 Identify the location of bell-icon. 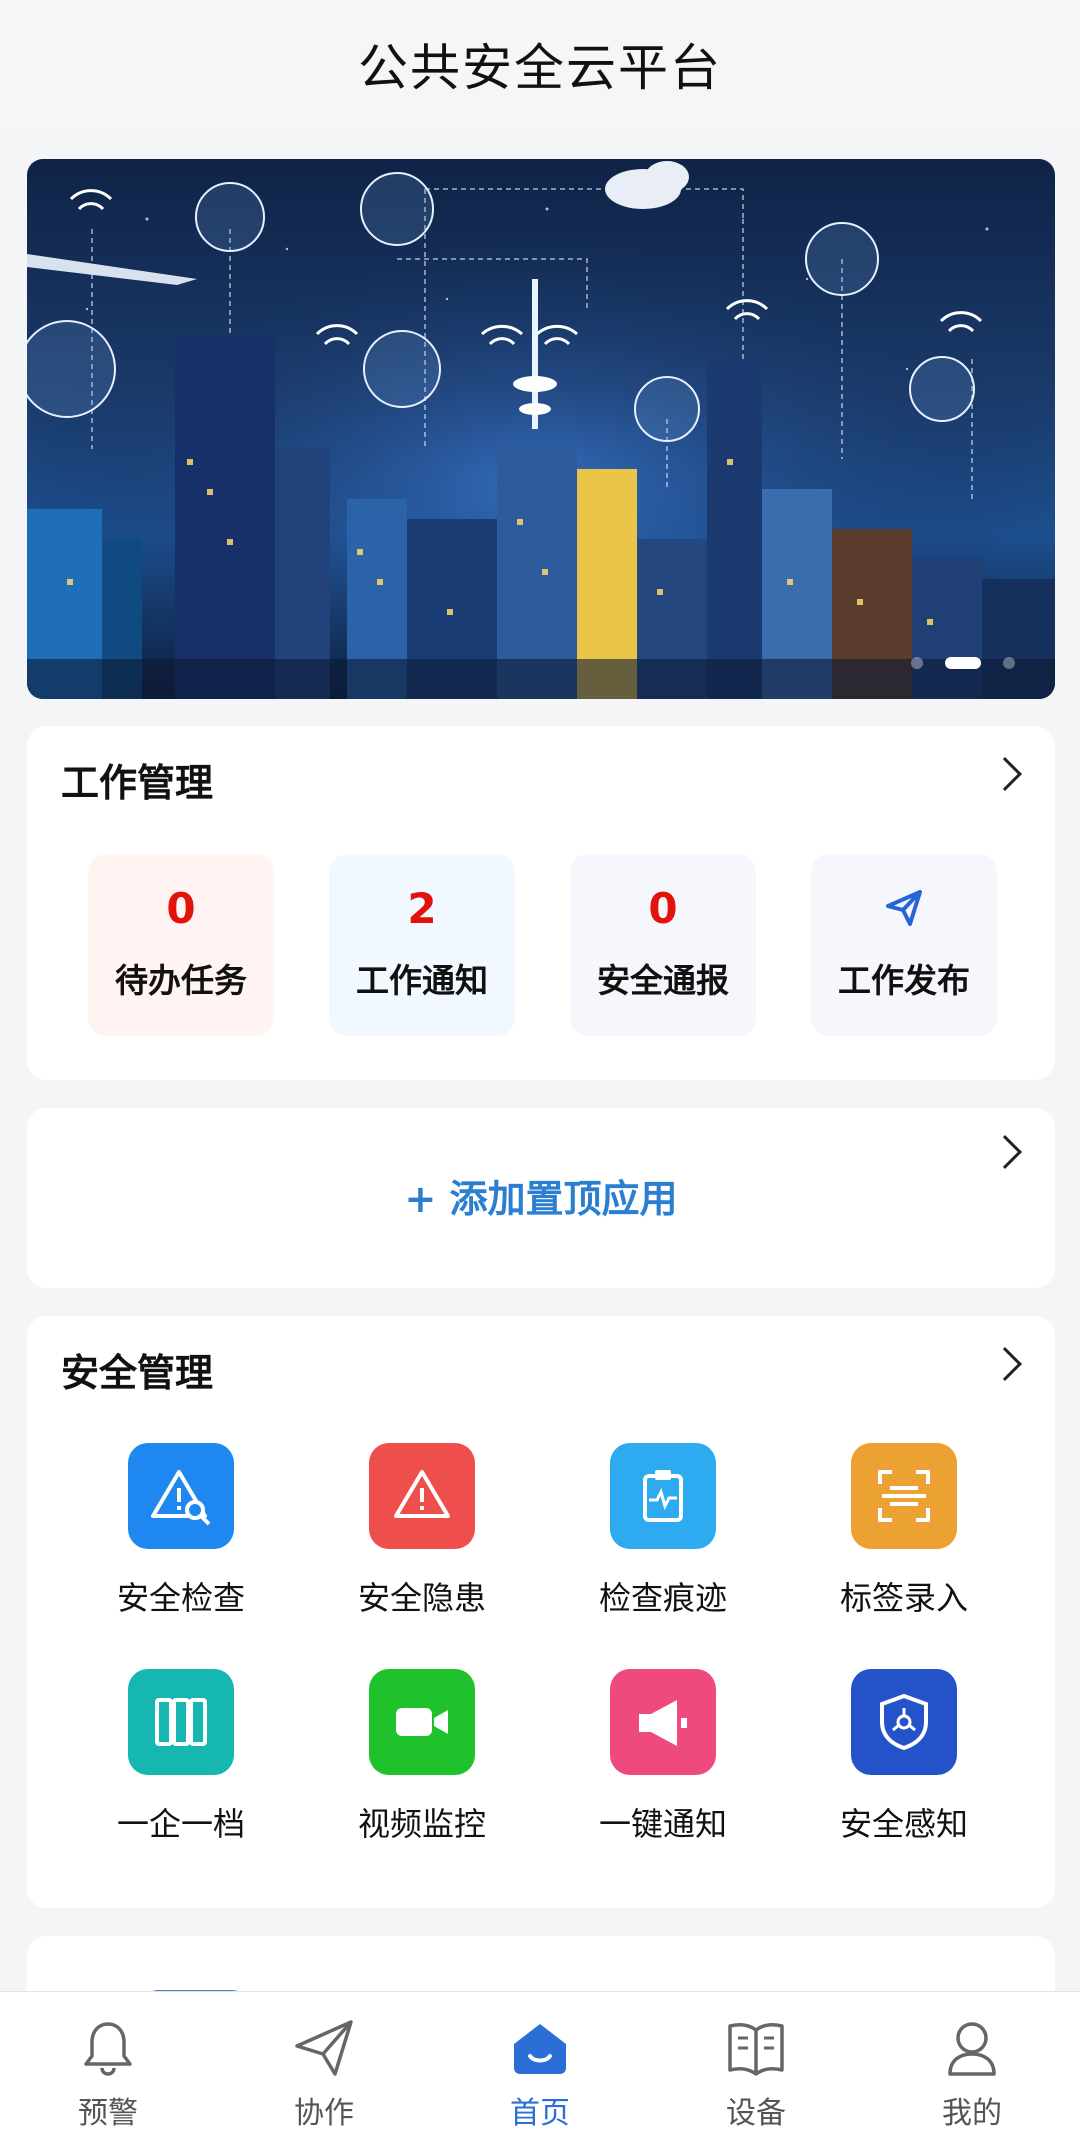
(108, 2048).